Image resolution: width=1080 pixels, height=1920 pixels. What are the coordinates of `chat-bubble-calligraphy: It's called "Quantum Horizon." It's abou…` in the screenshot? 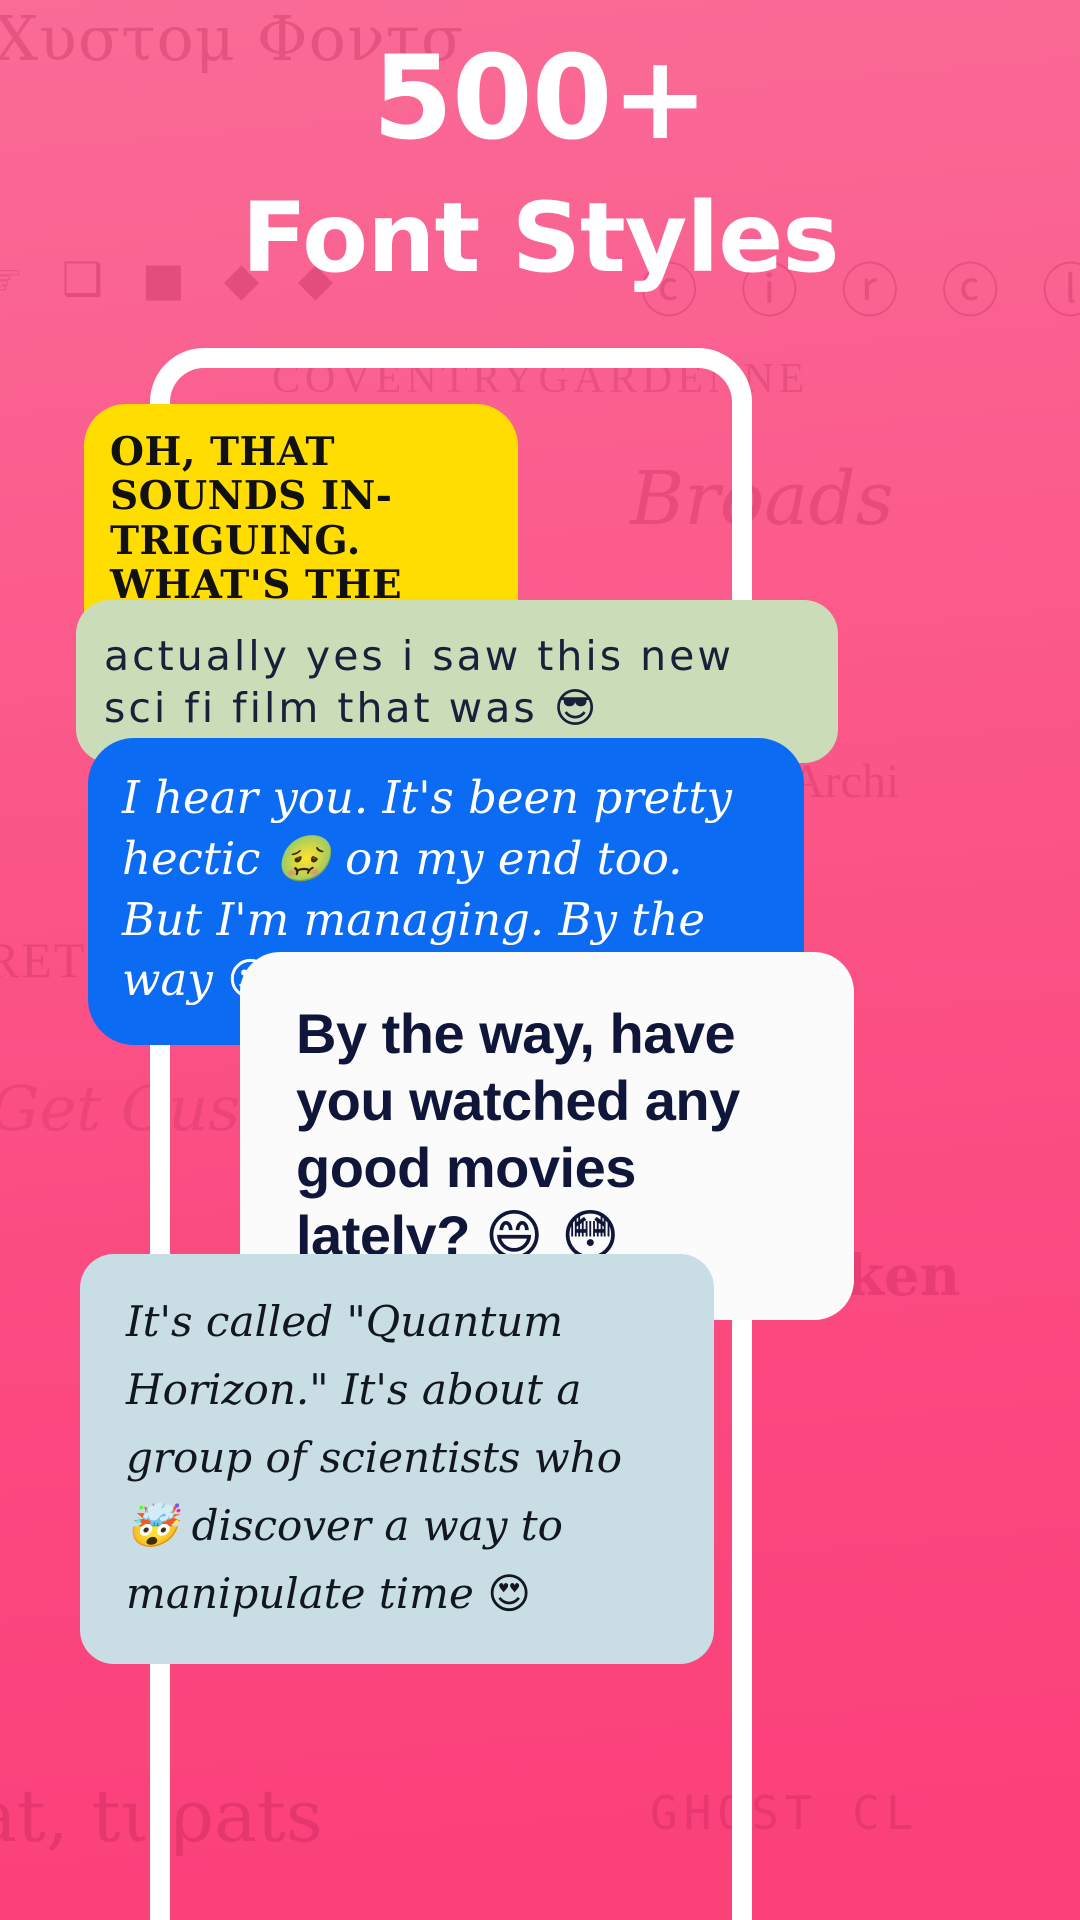 It's located at (397, 1459).